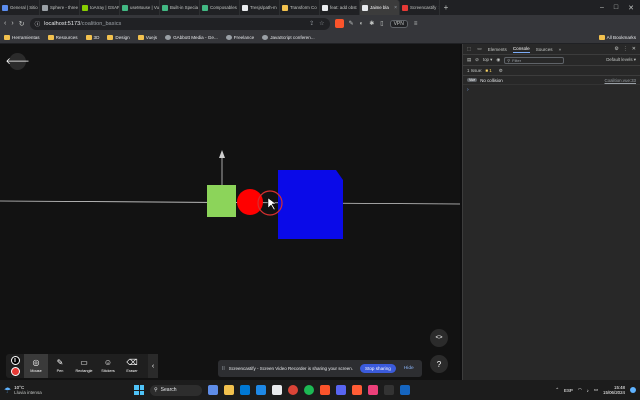  What do you see at coordinates (560, 49) in the screenshot?
I see `more-tabs-button: »` at bounding box center [560, 49].